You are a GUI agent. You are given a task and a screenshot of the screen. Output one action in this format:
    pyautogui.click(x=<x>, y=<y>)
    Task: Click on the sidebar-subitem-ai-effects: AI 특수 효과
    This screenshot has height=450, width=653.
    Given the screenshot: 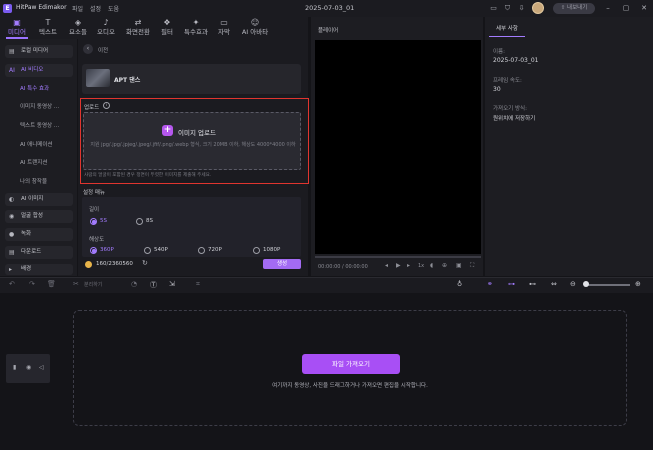 What is the action you would take?
    pyautogui.click(x=34, y=88)
    